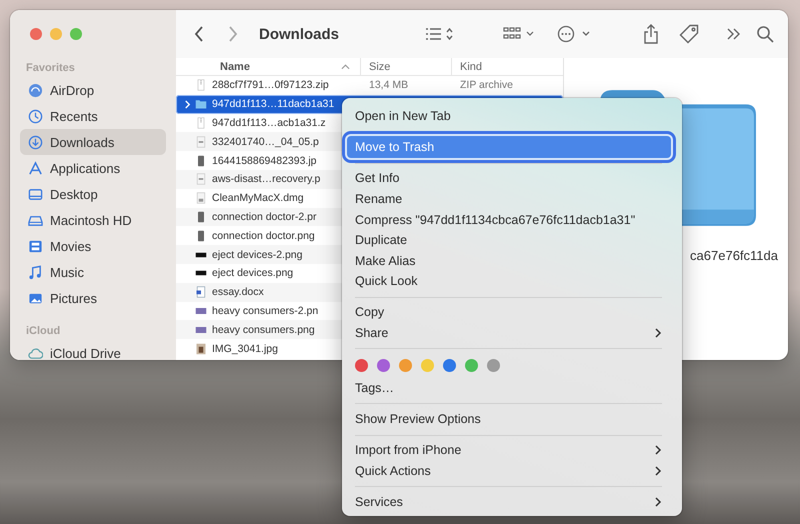 This screenshot has height=524, width=800. I want to click on file-name: CleanMyMacX.dmg, so click(258, 198).